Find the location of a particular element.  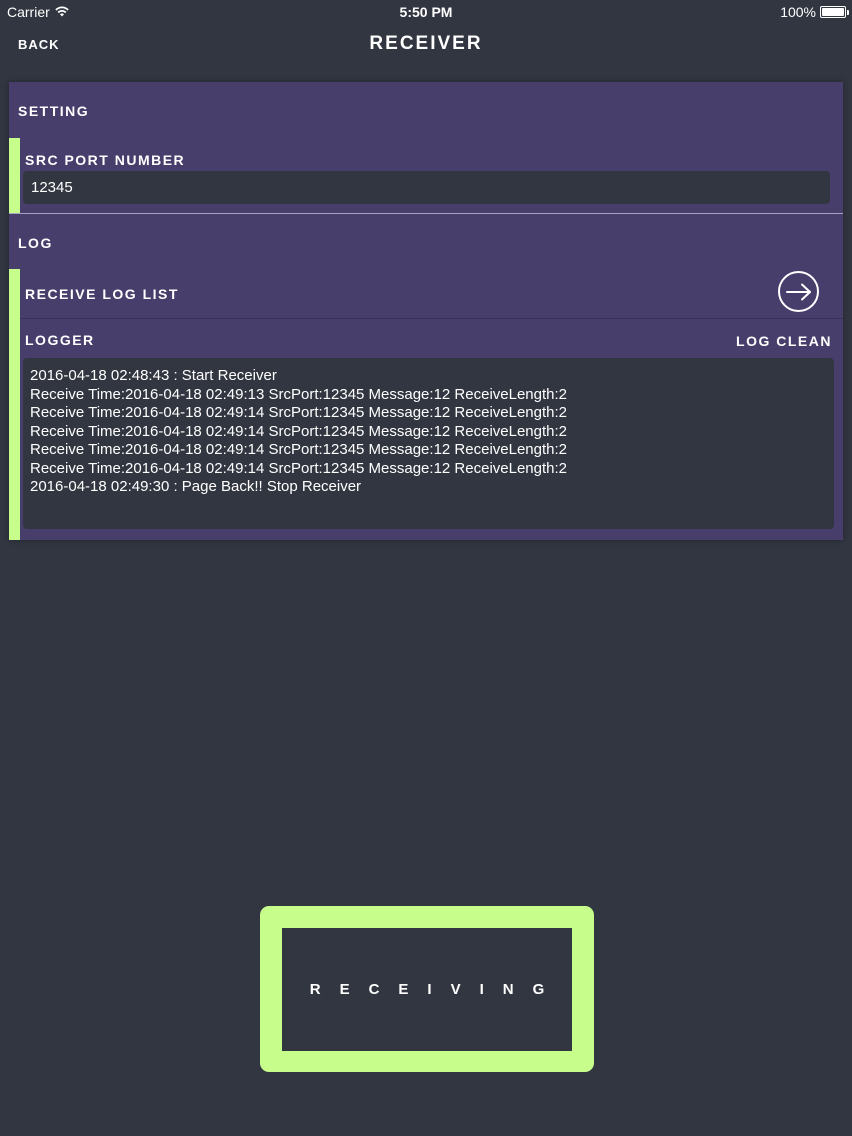

receive-log-list-label: RECEIVE LOG LIST is located at coordinates (102, 294).